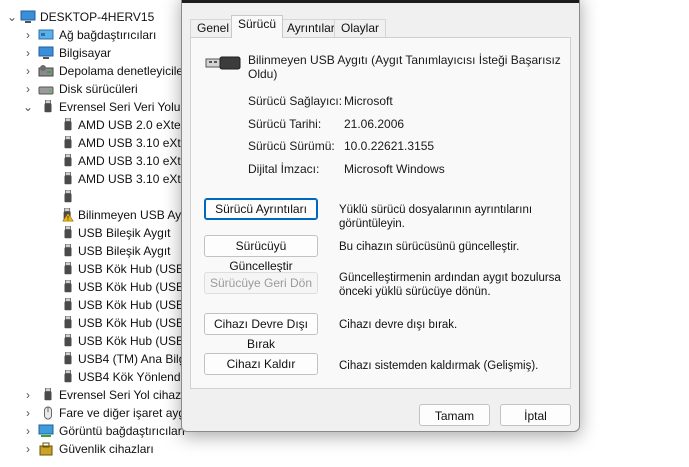 Image resolution: width=689 pixels, height=467 pixels. What do you see at coordinates (261, 209) in the screenshot?
I see `driver-details-button: Sürücü Ayrıntıları` at bounding box center [261, 209].